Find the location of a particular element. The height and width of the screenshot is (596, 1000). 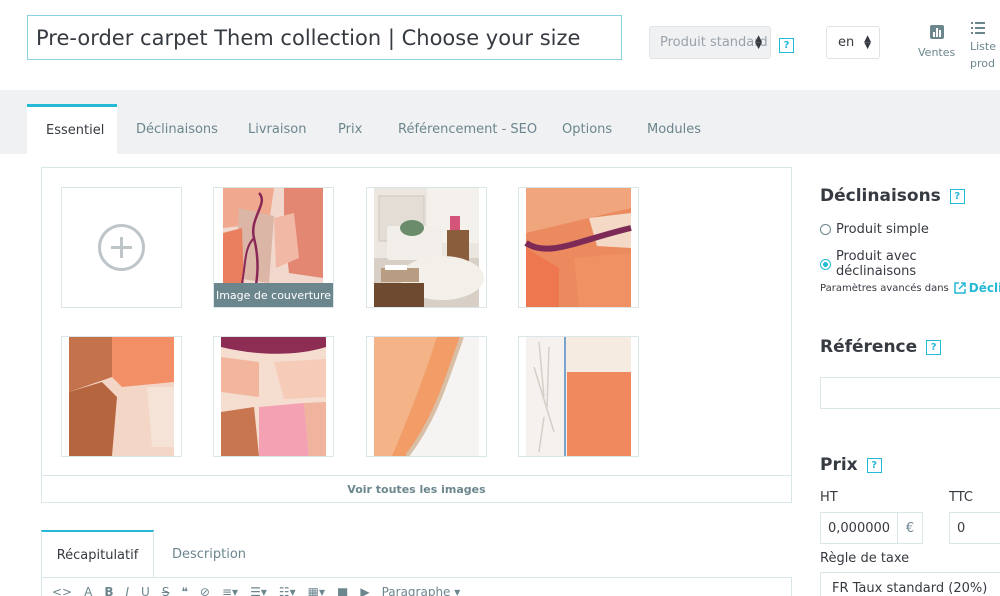

tab-label: Déclinaisons is located at coordinates (177, 129).